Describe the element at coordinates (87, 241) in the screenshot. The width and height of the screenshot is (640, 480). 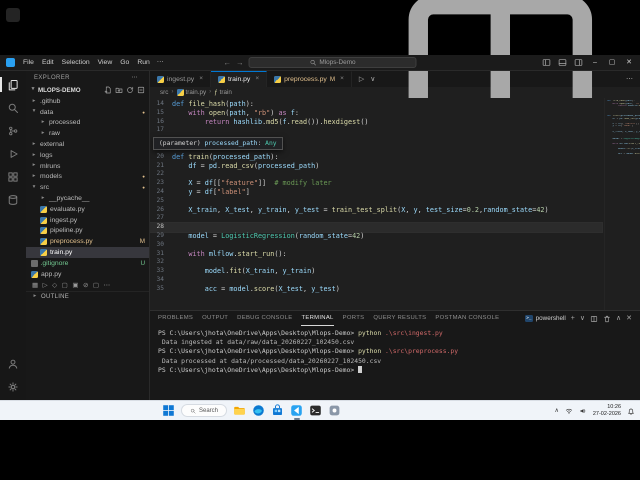
I see `tree-item-preprocess.py: preprocess.py M` at that location.